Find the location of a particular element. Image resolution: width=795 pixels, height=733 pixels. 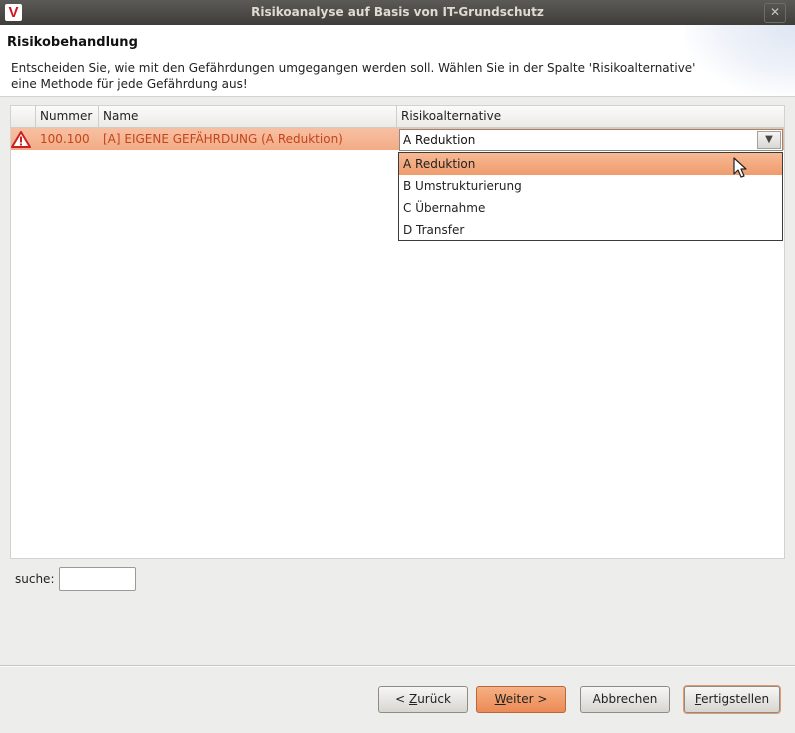

column-header-risikoalternative: Risikoalternative is located at coordinates (590, 116).